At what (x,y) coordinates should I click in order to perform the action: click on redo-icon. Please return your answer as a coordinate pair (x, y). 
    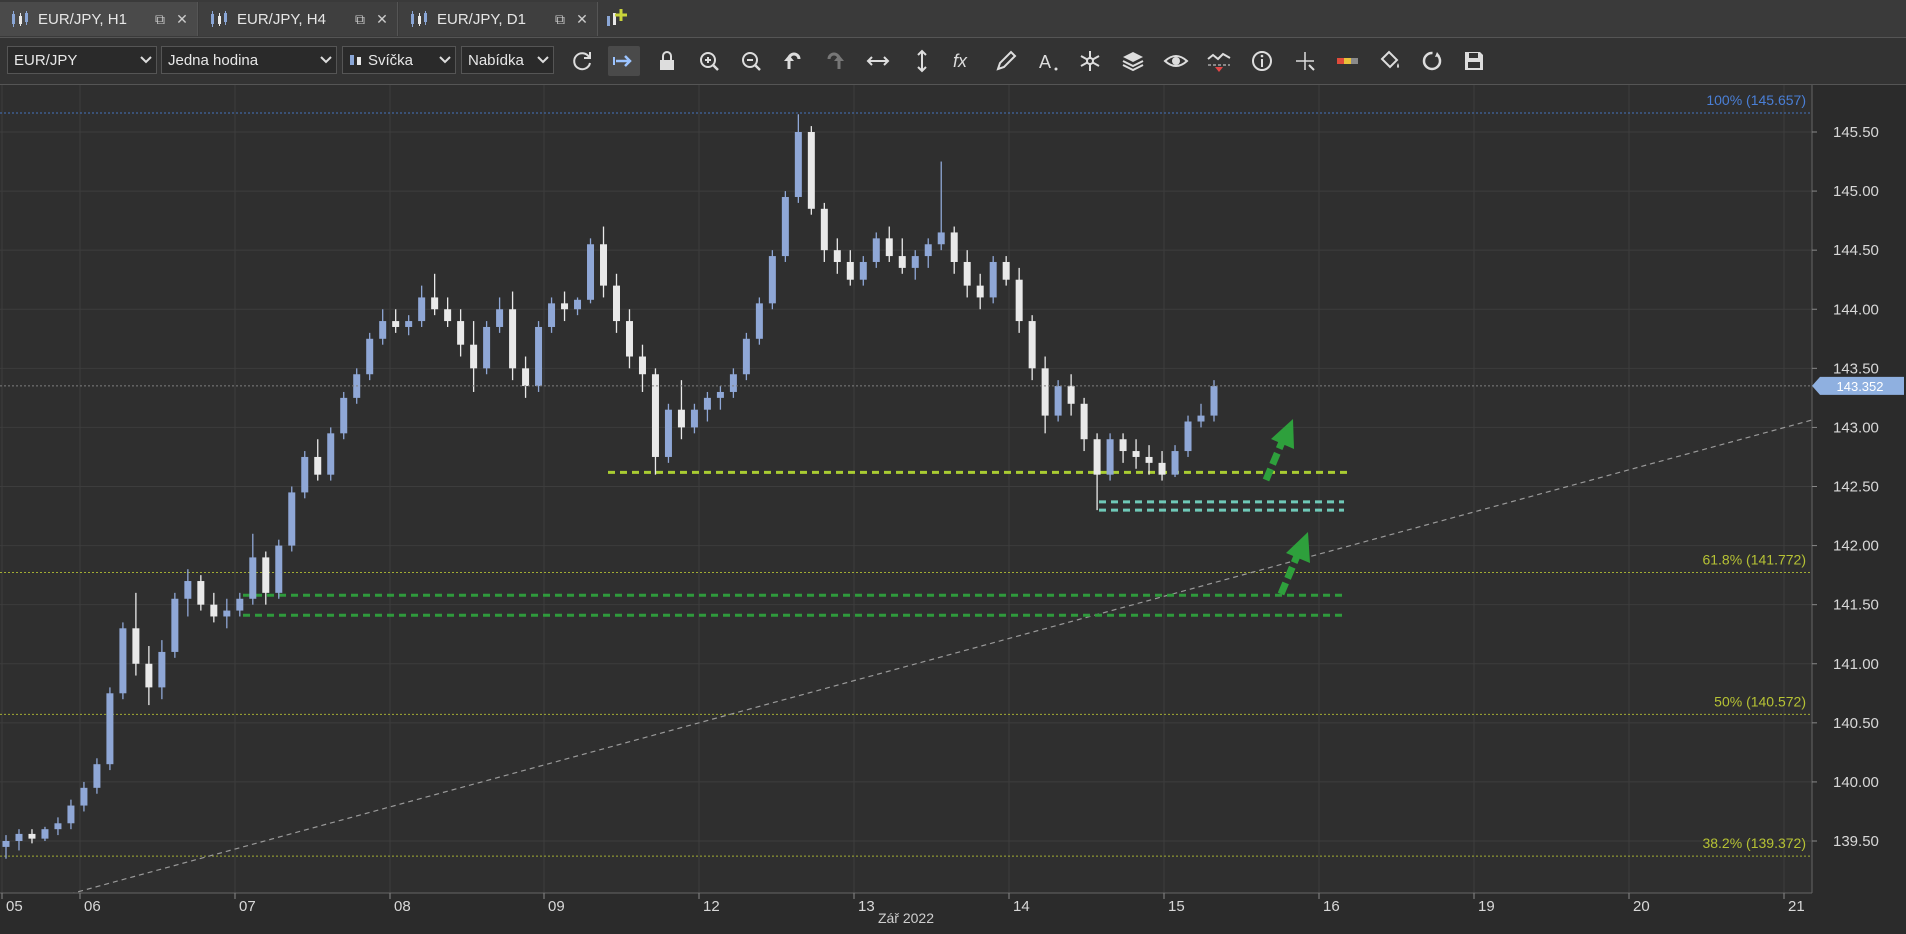
    Looking at the image, I should click on (835, 61).